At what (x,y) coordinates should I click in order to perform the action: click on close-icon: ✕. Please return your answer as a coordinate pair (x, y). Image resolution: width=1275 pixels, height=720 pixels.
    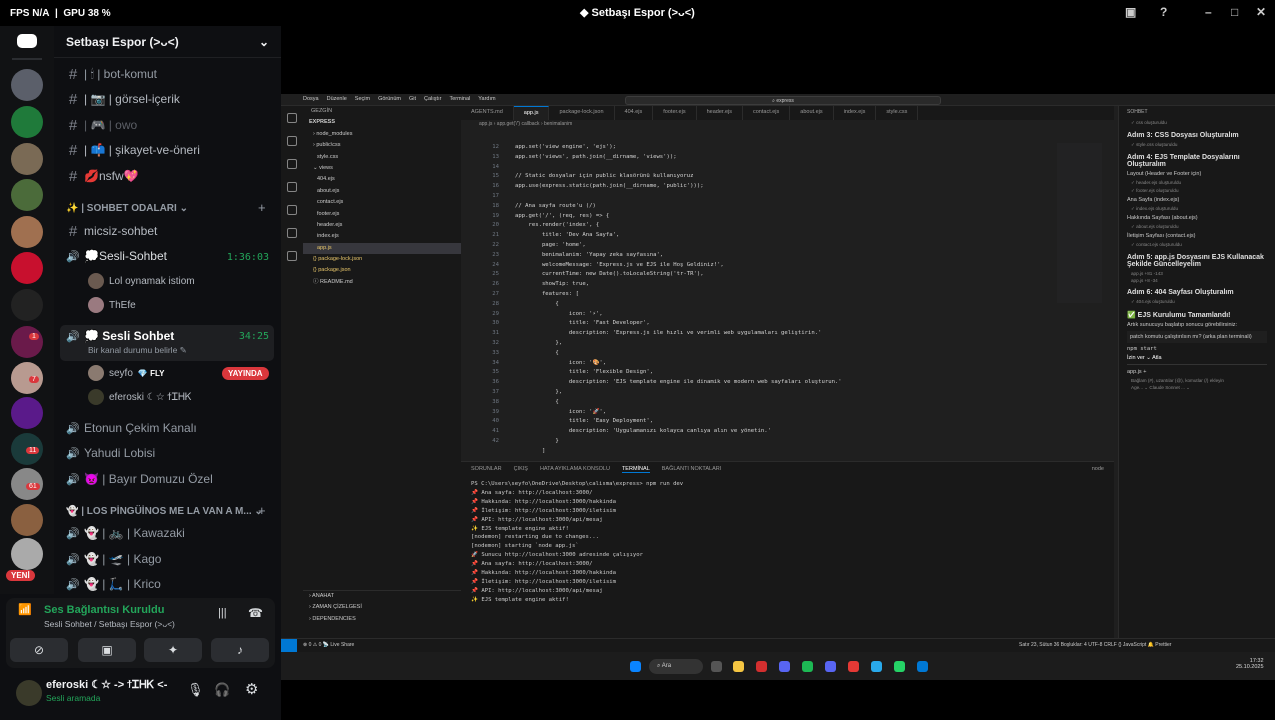
    Looking at the image, I should click on (1261, 12).